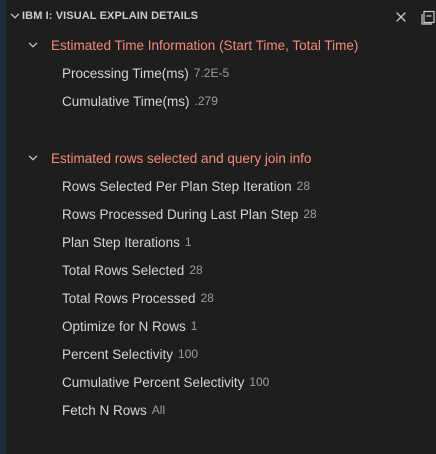 Image resolution: width=436 pixels, height=454 pixels. I want to click on detail-label: Rows Selected Per Plan Step Iteration, so click(177, 186).